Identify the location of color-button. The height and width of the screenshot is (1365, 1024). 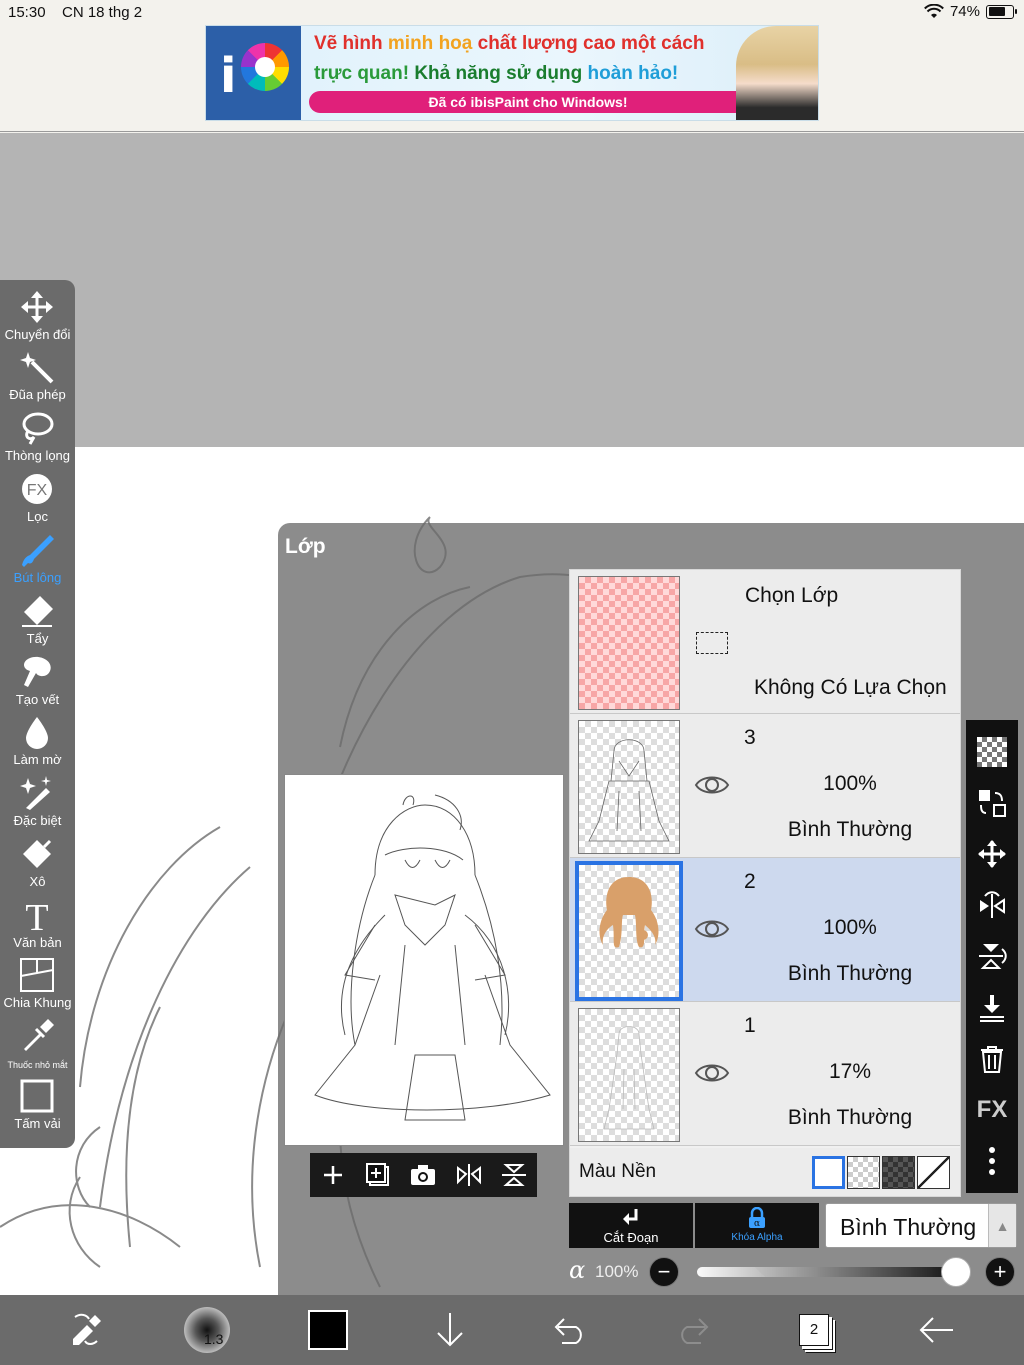
(328, 1330).